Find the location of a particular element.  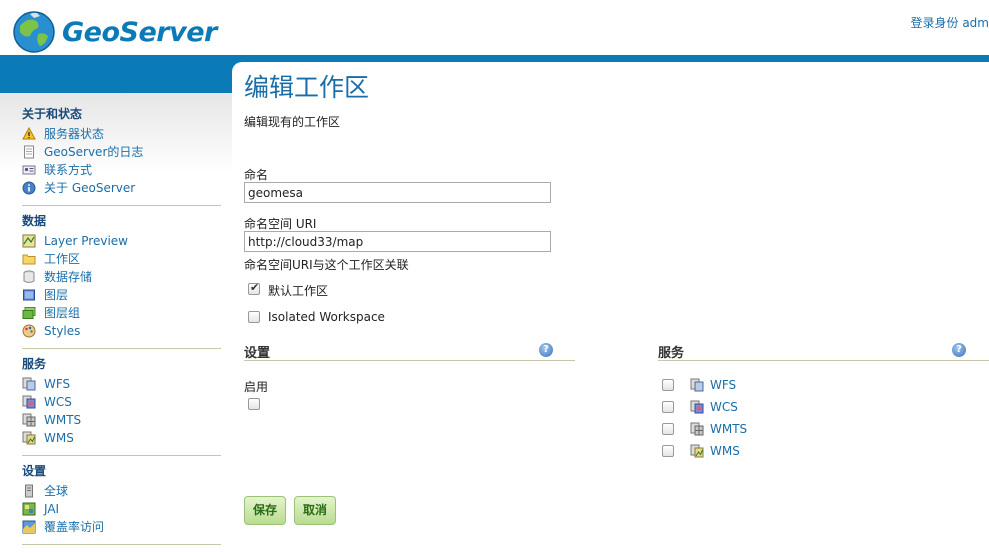

coverage-icon is located at coordinates (29, 527).